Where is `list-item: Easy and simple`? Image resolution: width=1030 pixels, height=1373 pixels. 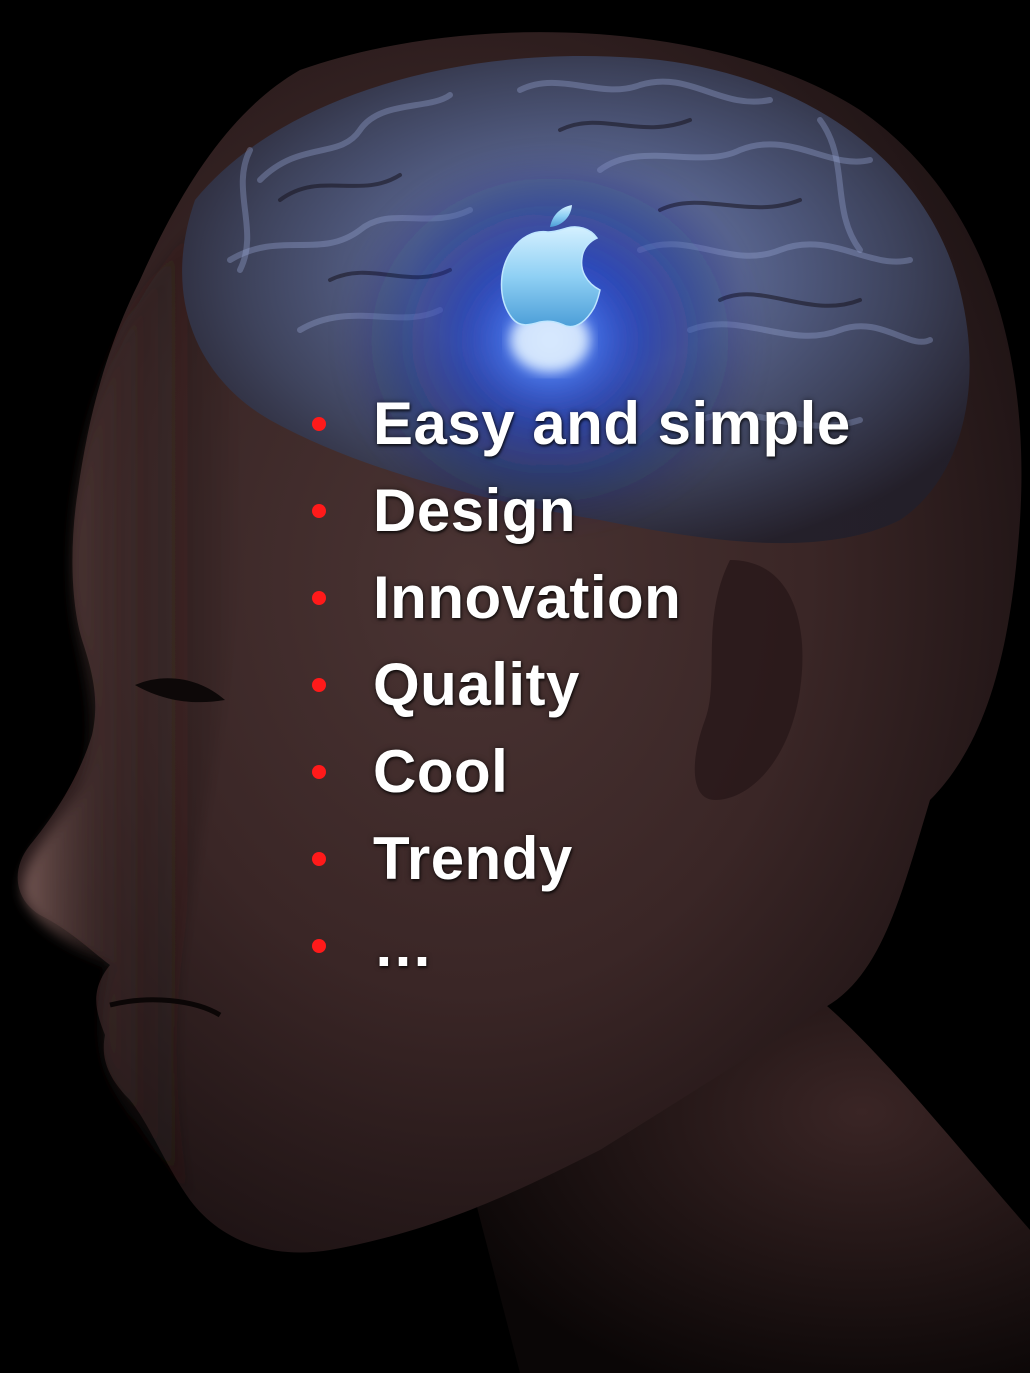
list-item: Easy and simple is located at coordinates (581, 423).